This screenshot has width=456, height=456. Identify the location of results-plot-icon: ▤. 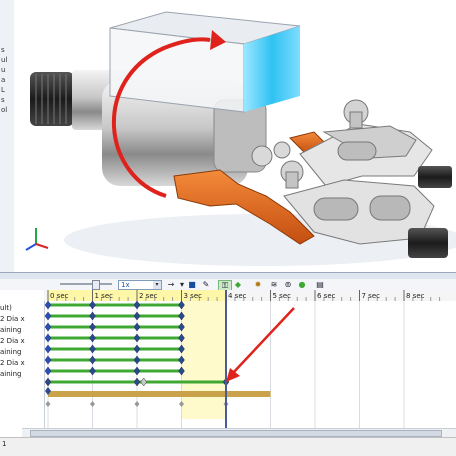
(320, 284).